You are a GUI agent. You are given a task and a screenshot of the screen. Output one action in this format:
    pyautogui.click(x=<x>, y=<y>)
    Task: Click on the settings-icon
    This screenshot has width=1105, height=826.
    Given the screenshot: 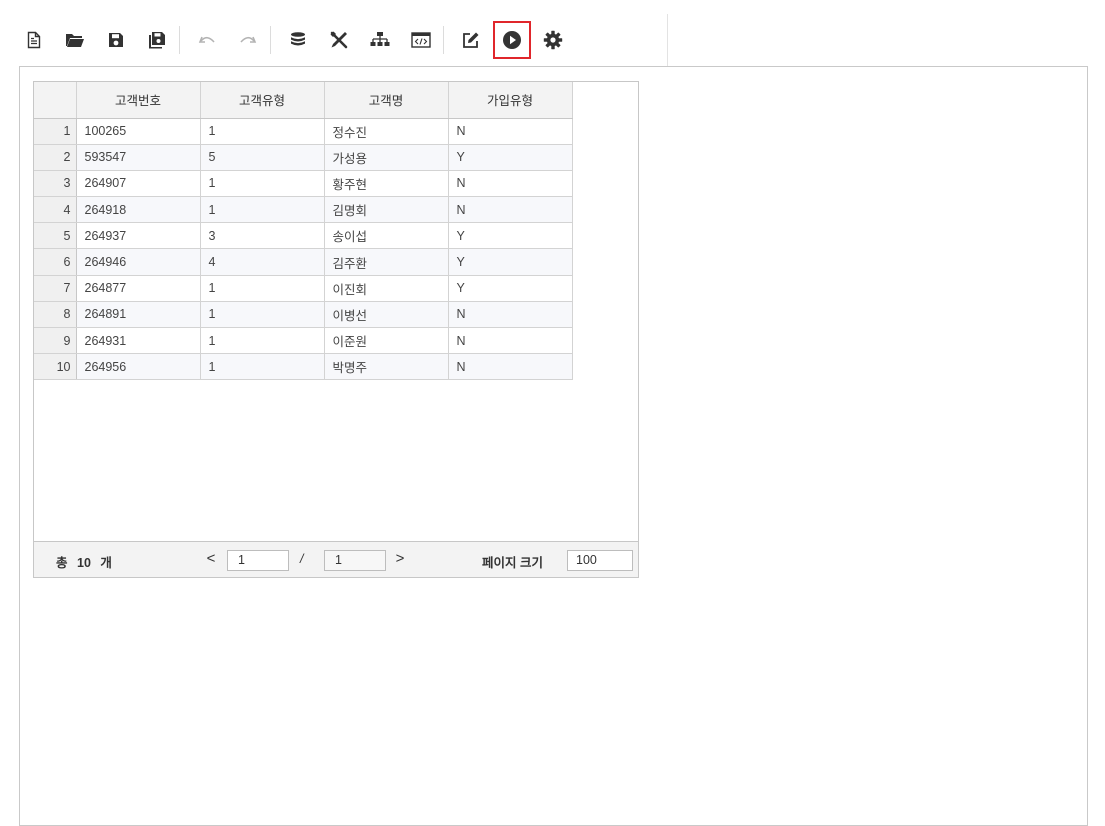 What is the action you would take?
    pyautogui.click(x=553, y=40)
    